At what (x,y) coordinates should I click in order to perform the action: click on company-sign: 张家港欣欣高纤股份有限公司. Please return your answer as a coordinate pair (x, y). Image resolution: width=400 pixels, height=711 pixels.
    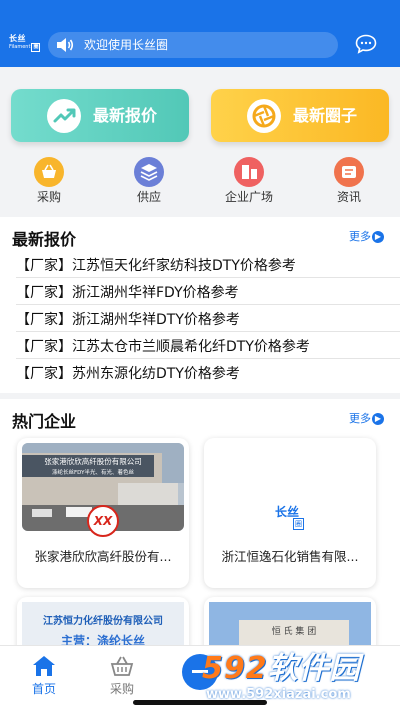
    Looking at the image, I should click on (93, 461).